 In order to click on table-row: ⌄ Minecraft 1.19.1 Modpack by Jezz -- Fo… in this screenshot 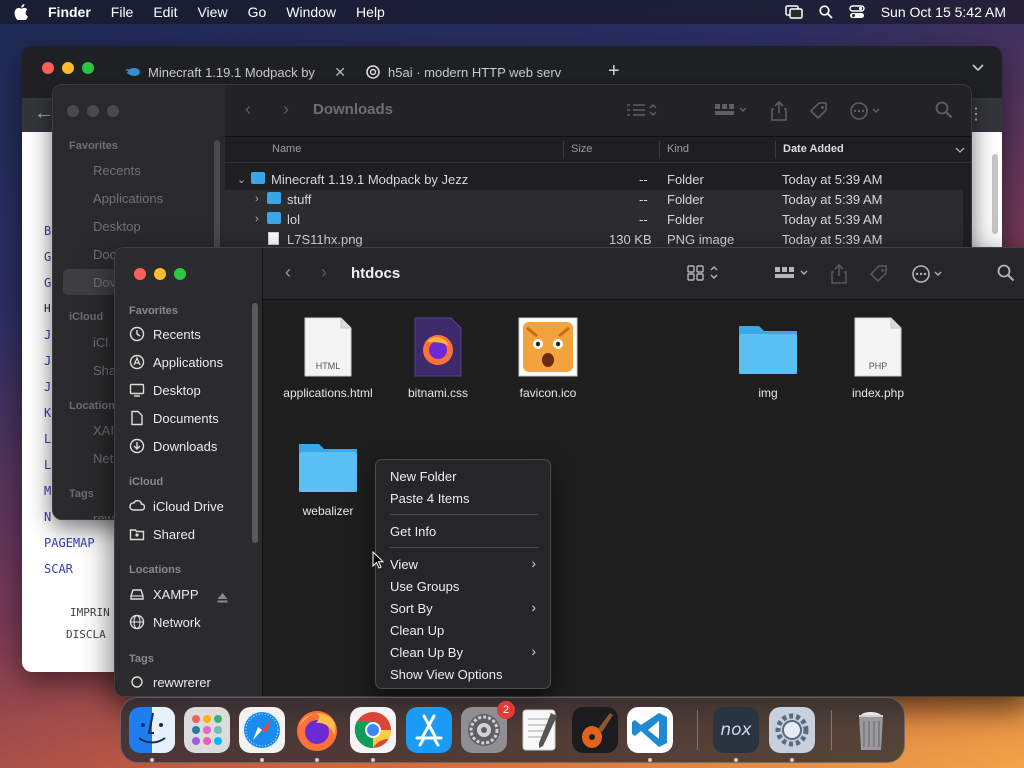, I will do `click(594, 180)`.